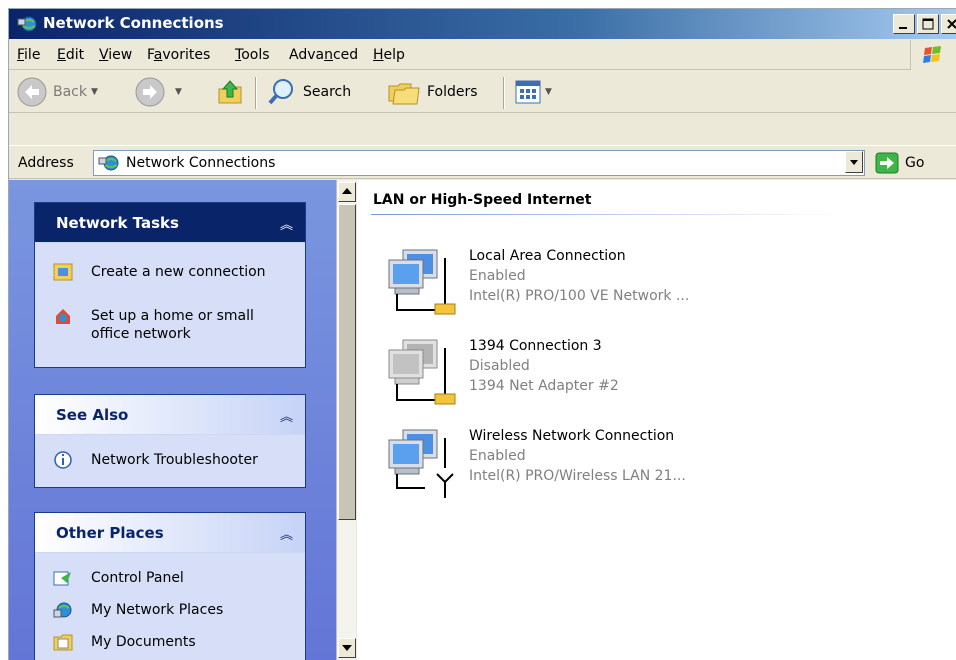 The image size is (956, 660). I want to click on group-divider, so click(606, 214).